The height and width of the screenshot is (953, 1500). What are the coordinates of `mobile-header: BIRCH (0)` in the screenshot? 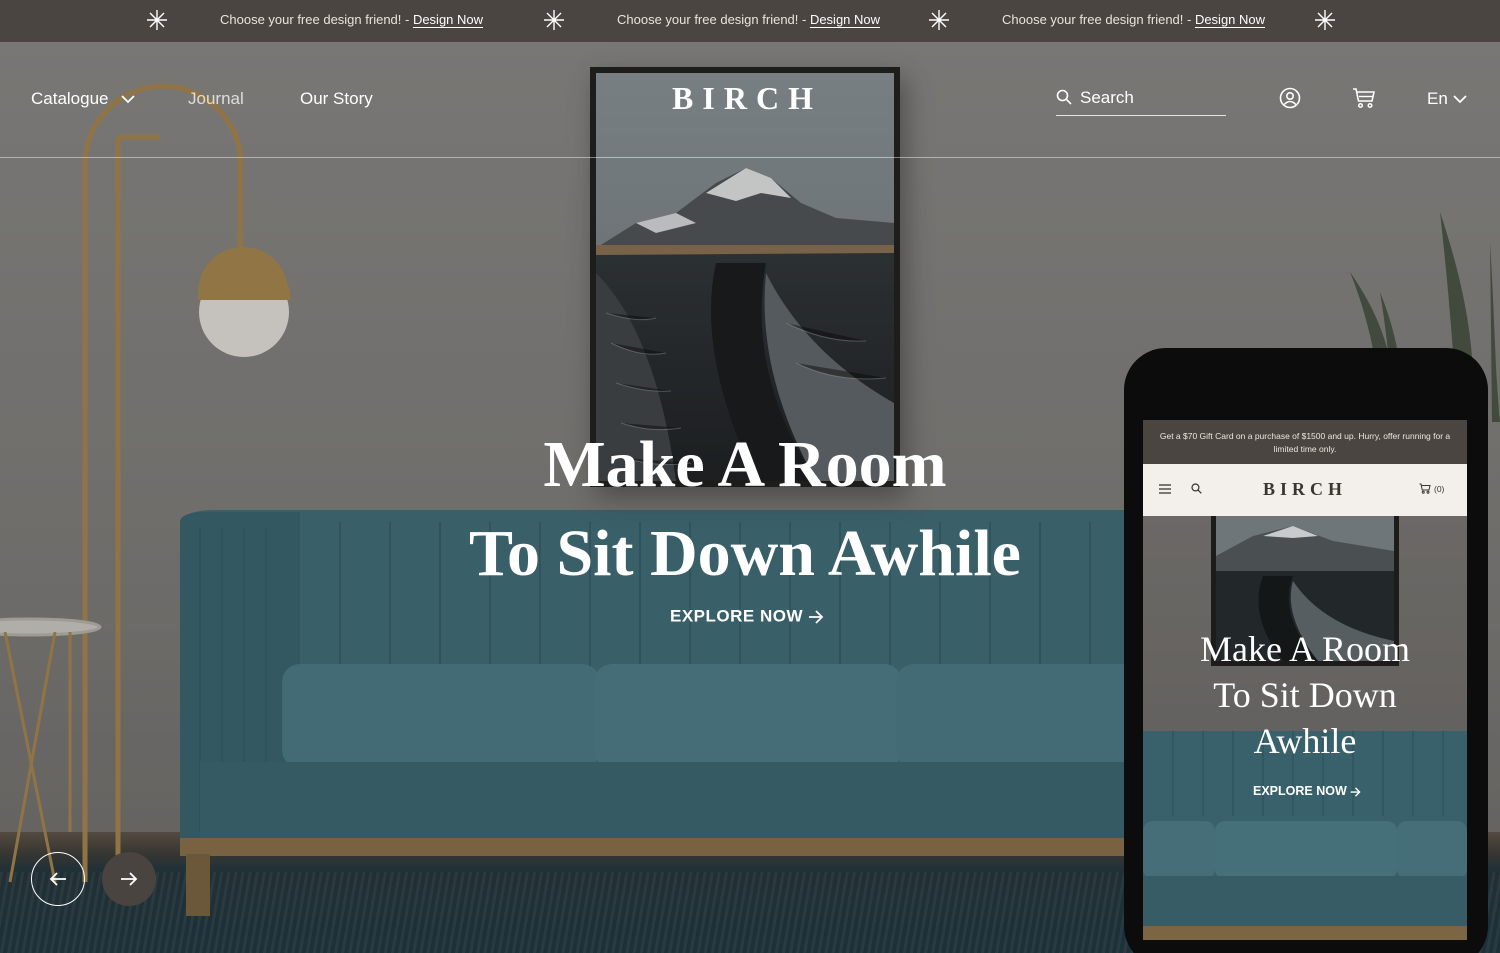 It's located at (1305, 490).